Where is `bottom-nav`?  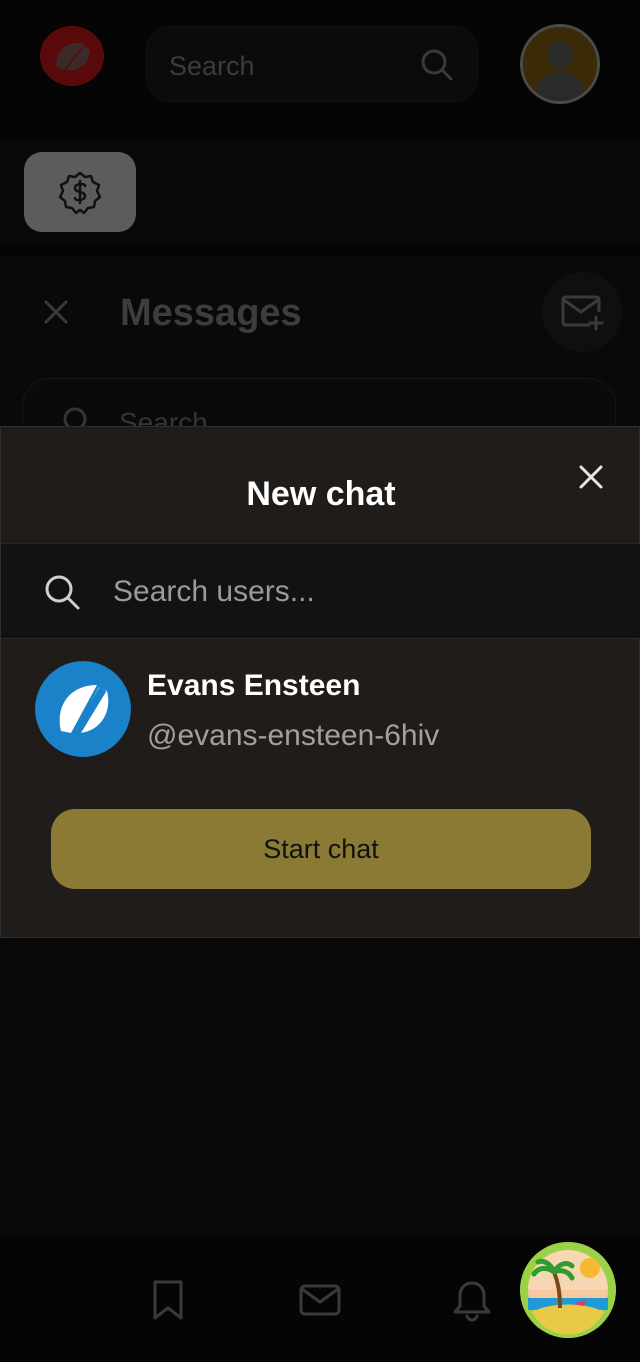 bottom-nav is located at coordinates (320, 1299).